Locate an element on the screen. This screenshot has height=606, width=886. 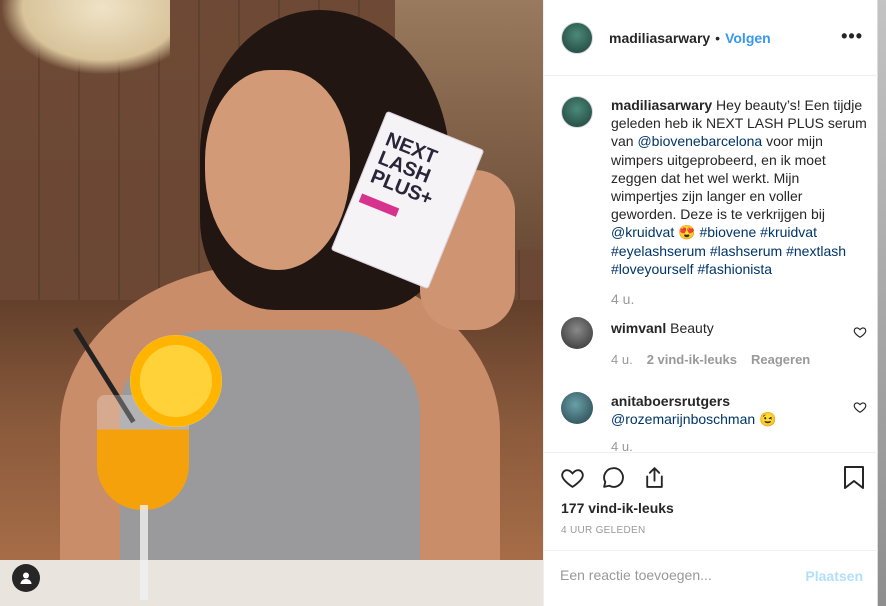
heart-icon is located at coordinates (572, 477).